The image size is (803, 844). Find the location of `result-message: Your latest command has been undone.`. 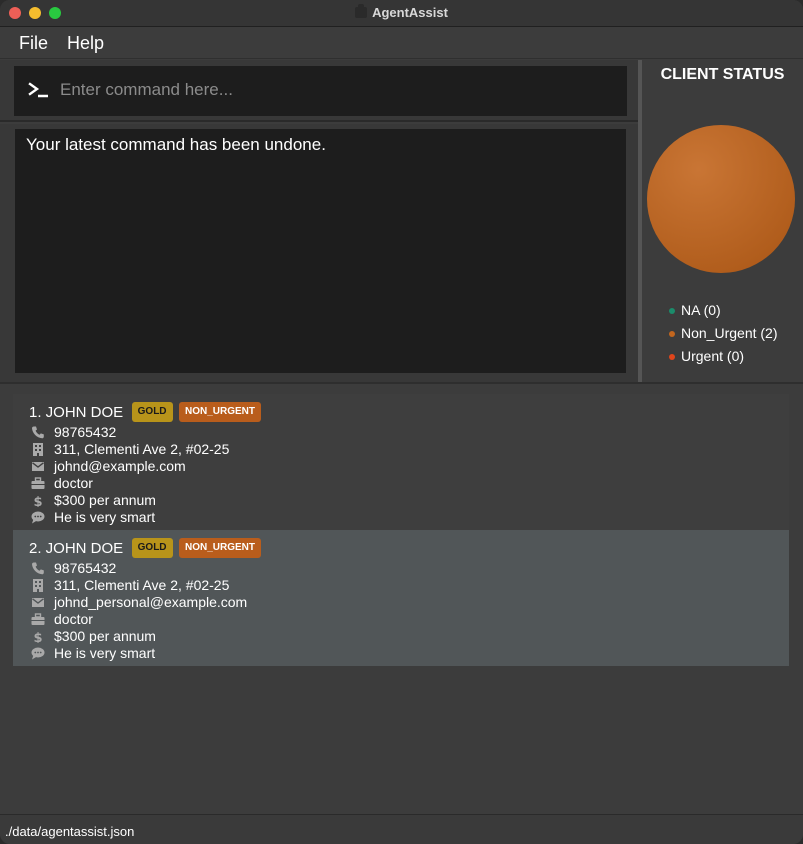

result-message: Your latest command has been undone. is located at coordinates (176, 144).